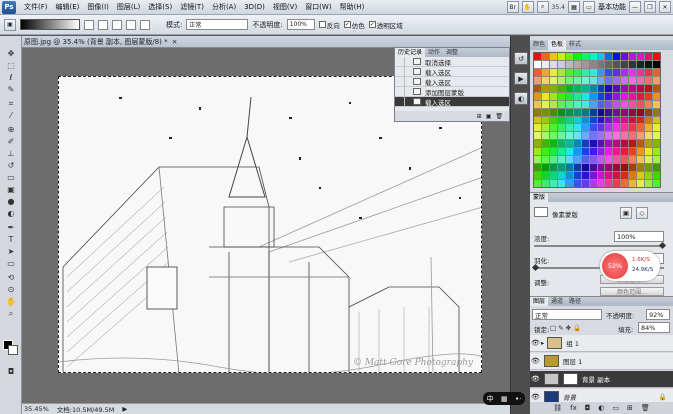  I want to click on background-color-swatch, so click(13, 350).